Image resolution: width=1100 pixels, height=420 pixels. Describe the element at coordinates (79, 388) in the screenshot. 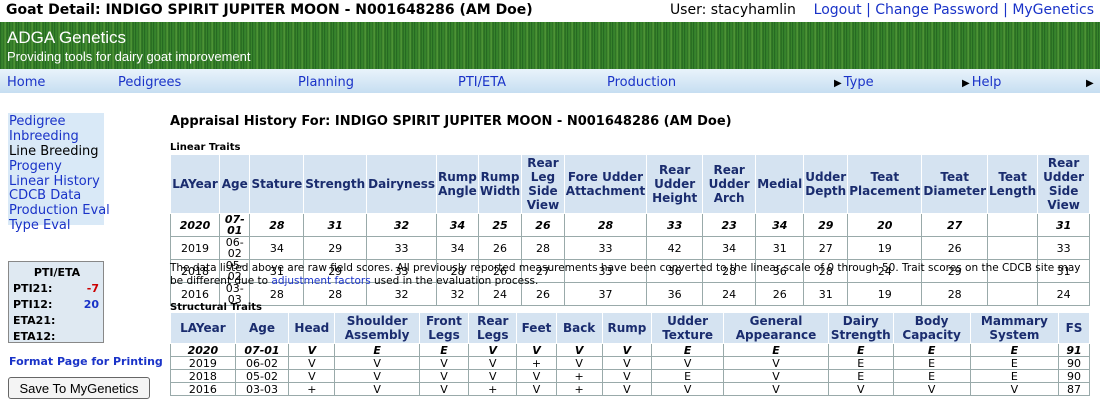

I see `save-to-mygenetics-button: Save To MyGenetics` at that location.